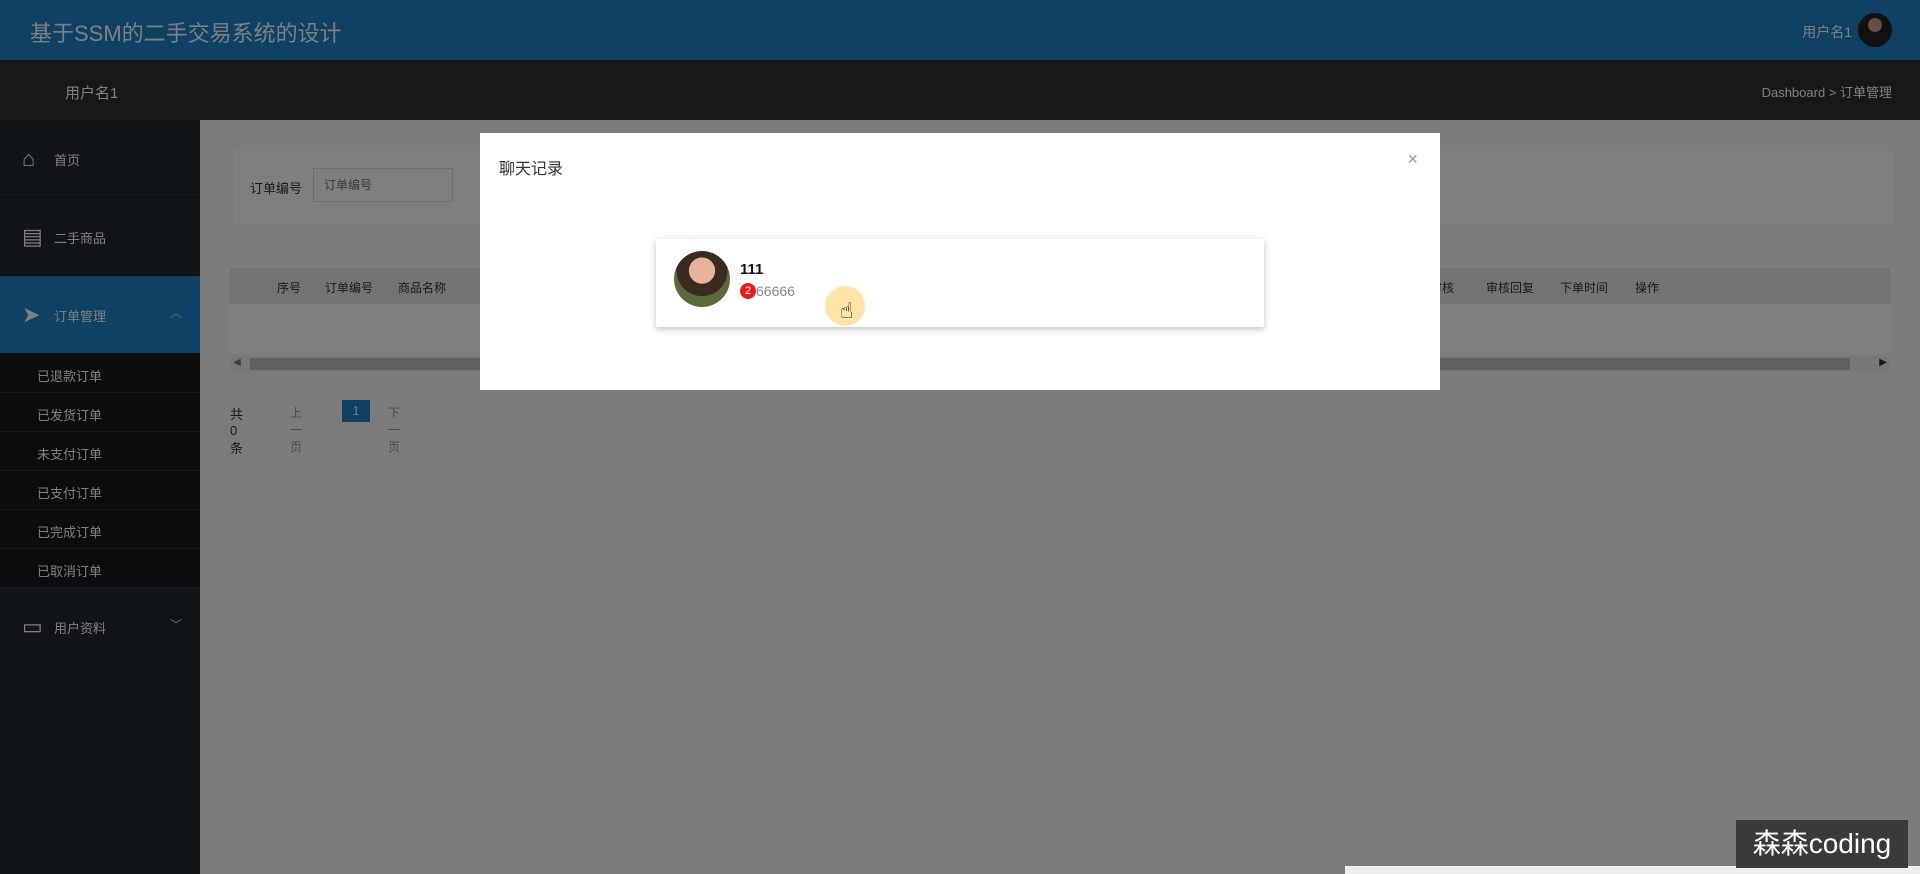 The height and width of the screenshot is (874, 1920). What do you see at coordinates (748, 291) in the screenshot?
I see `unread-badge: 2` at bounding box center [748, 291].